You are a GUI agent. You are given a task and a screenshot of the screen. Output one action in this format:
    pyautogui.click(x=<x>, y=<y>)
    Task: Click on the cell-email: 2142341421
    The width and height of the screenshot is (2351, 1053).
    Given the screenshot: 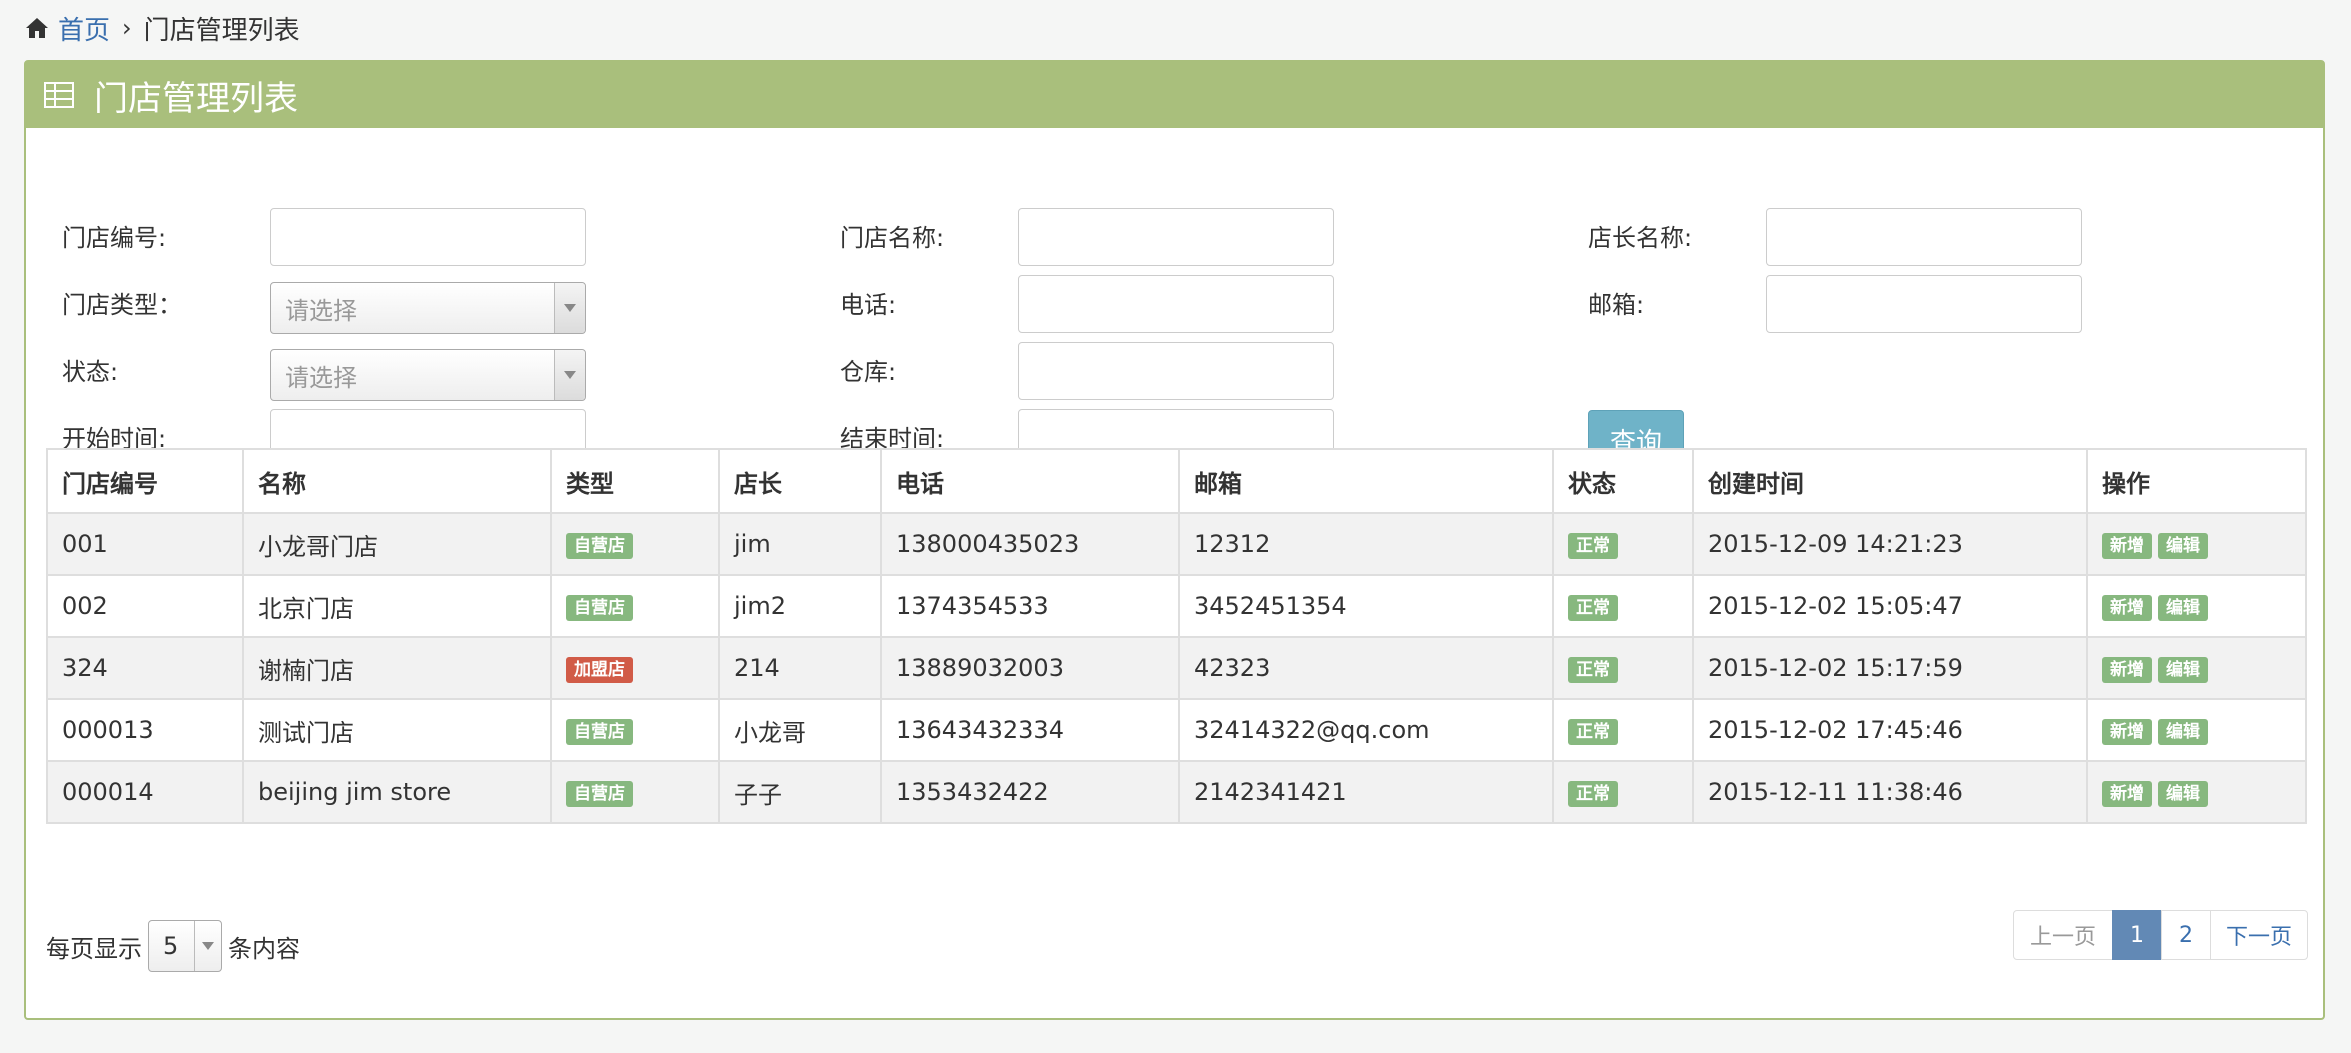 What is the action you would take?
    pyautogui.click(x=1366, y=792)
    